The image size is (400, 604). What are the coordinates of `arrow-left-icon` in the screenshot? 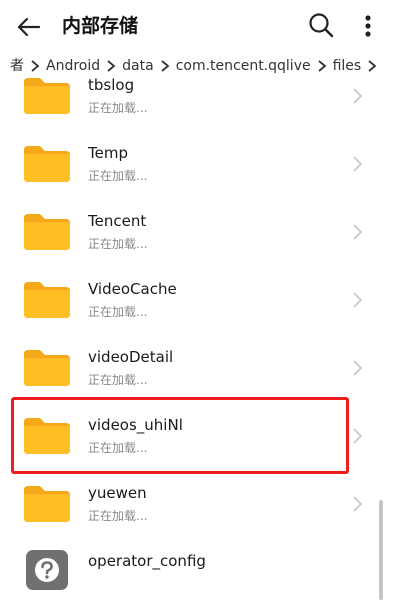 It's located at (29, 27).